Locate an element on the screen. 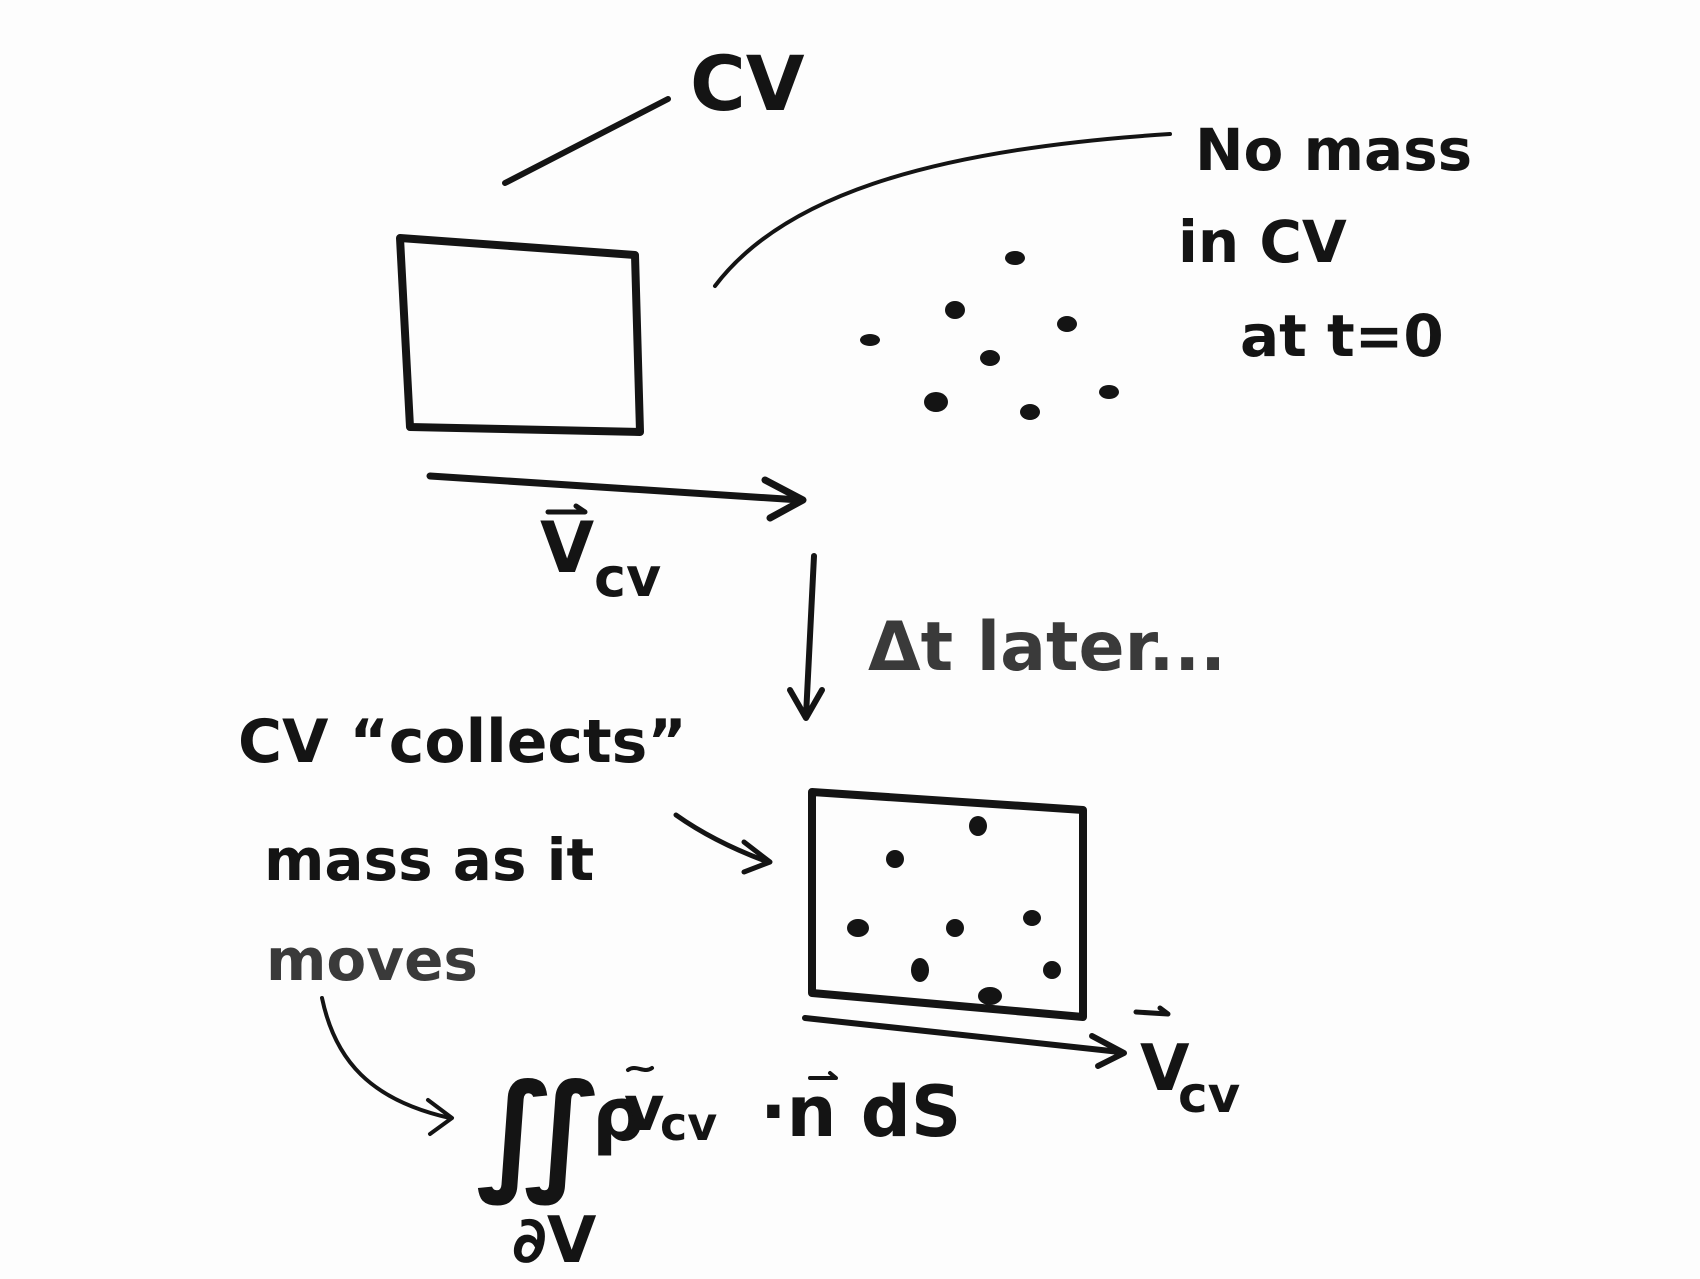 The image size is (1700, 1279). integral-domain: ∂V is located at coordinates (554, 1241).